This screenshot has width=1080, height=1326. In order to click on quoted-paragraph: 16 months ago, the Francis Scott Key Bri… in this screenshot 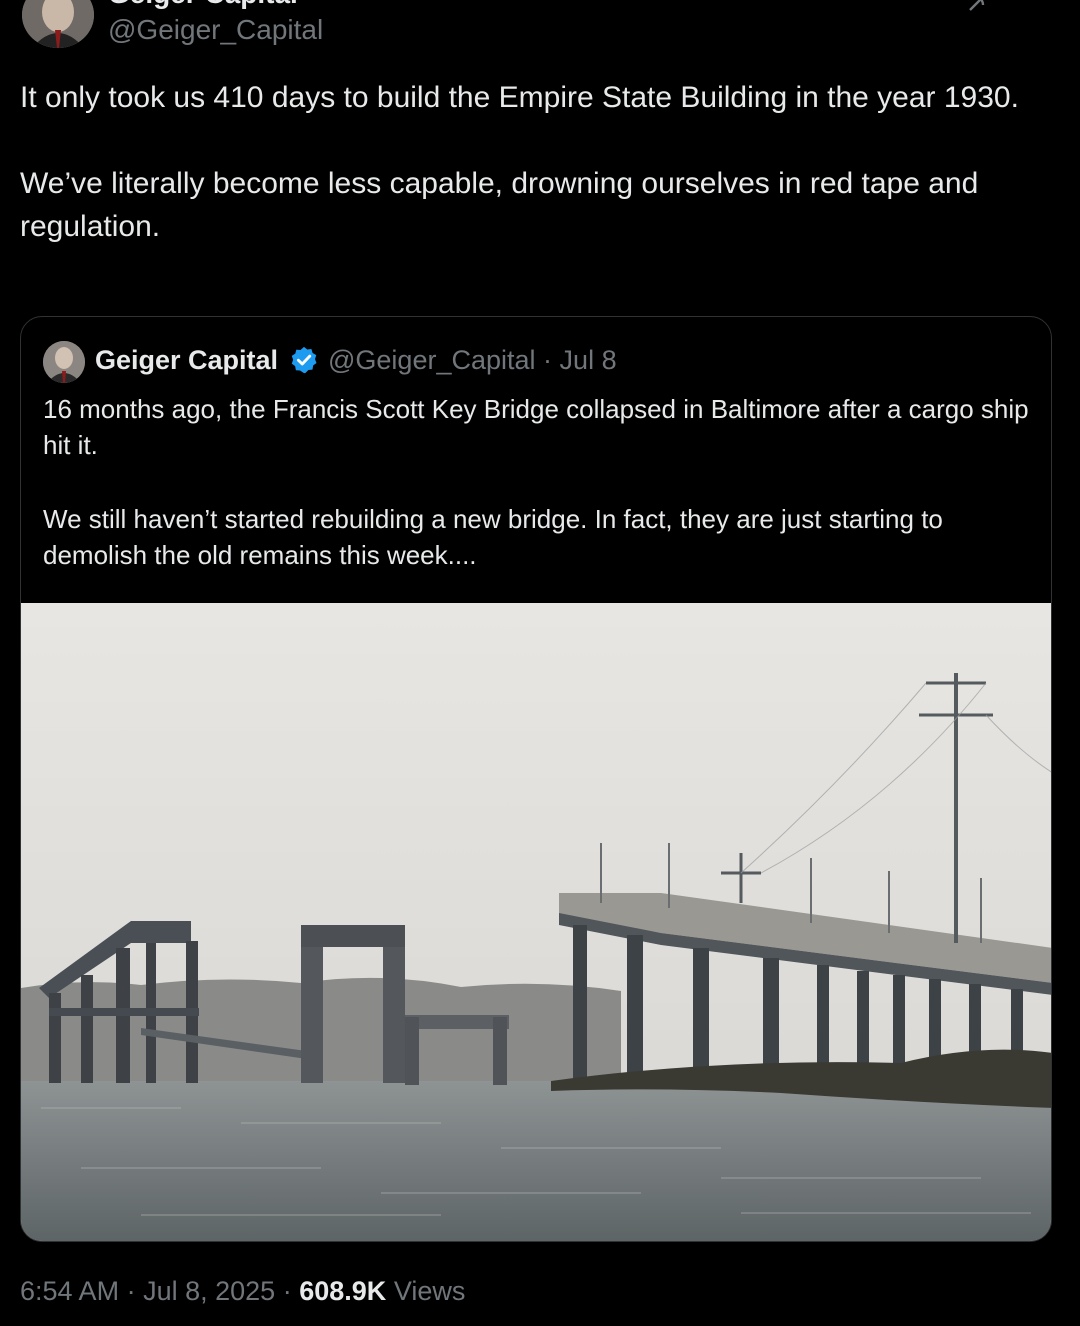, I will do `click(536, 427)`.